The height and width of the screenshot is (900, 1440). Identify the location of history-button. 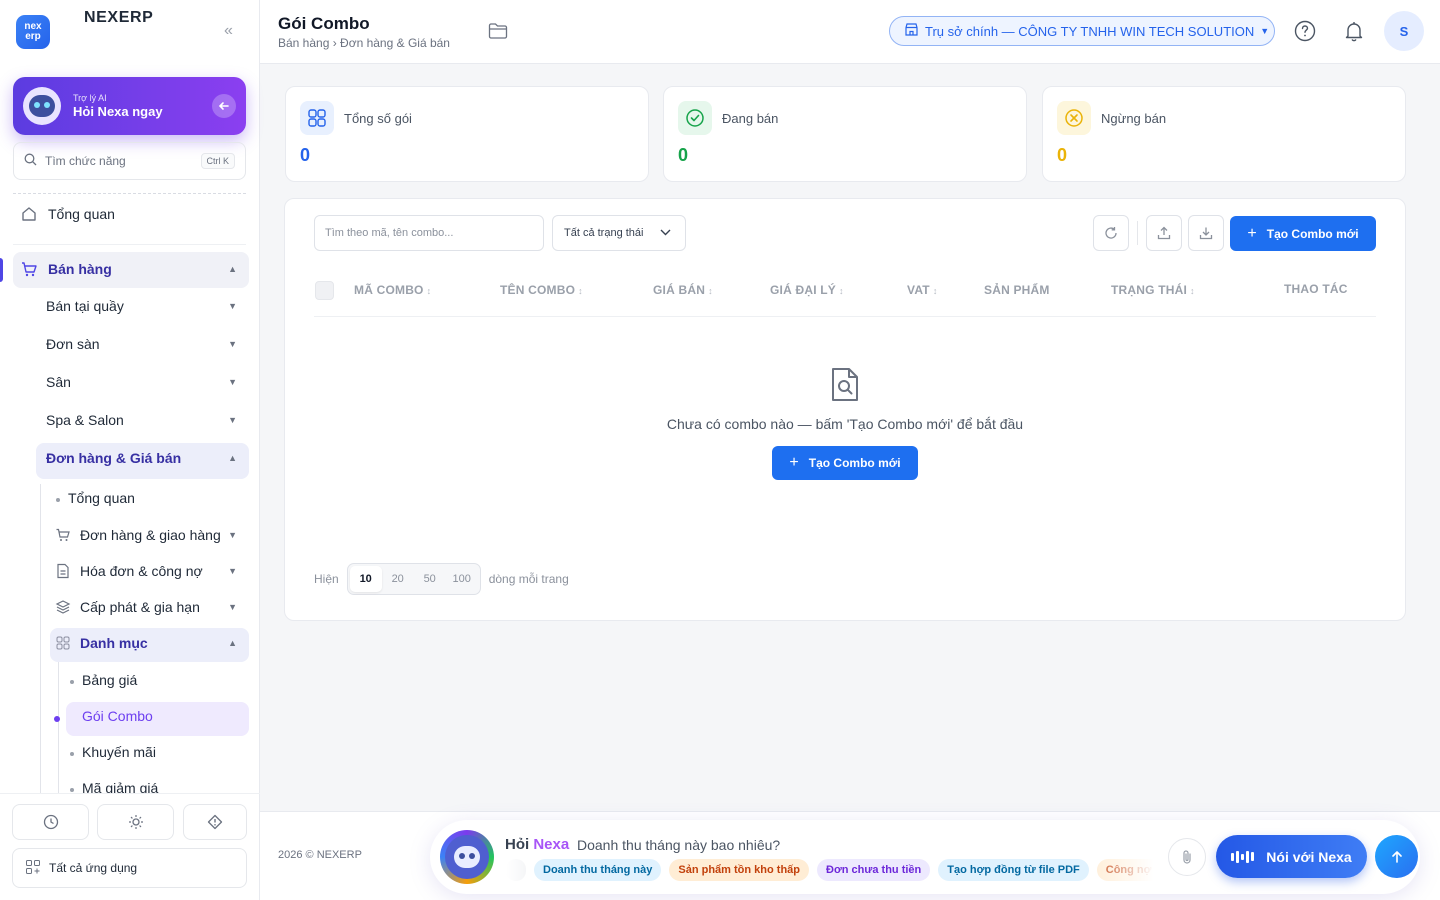
(50, 822).